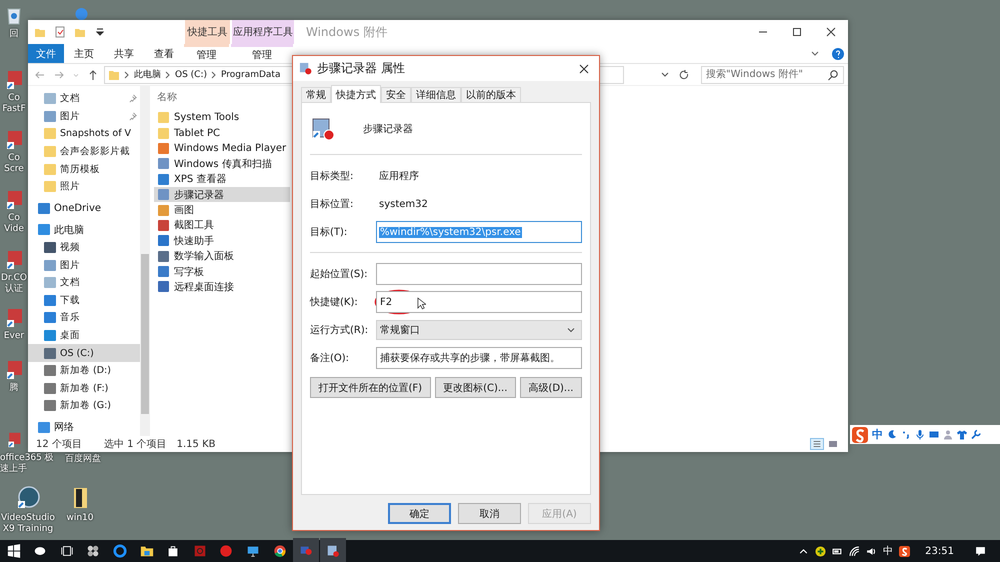 Image resolution: width=1000 pixels, height=562 pixels. What do you see at coordinates (797, 32) in the screenshot?
I see `maximize-icon` at bounding box center [797, 32].